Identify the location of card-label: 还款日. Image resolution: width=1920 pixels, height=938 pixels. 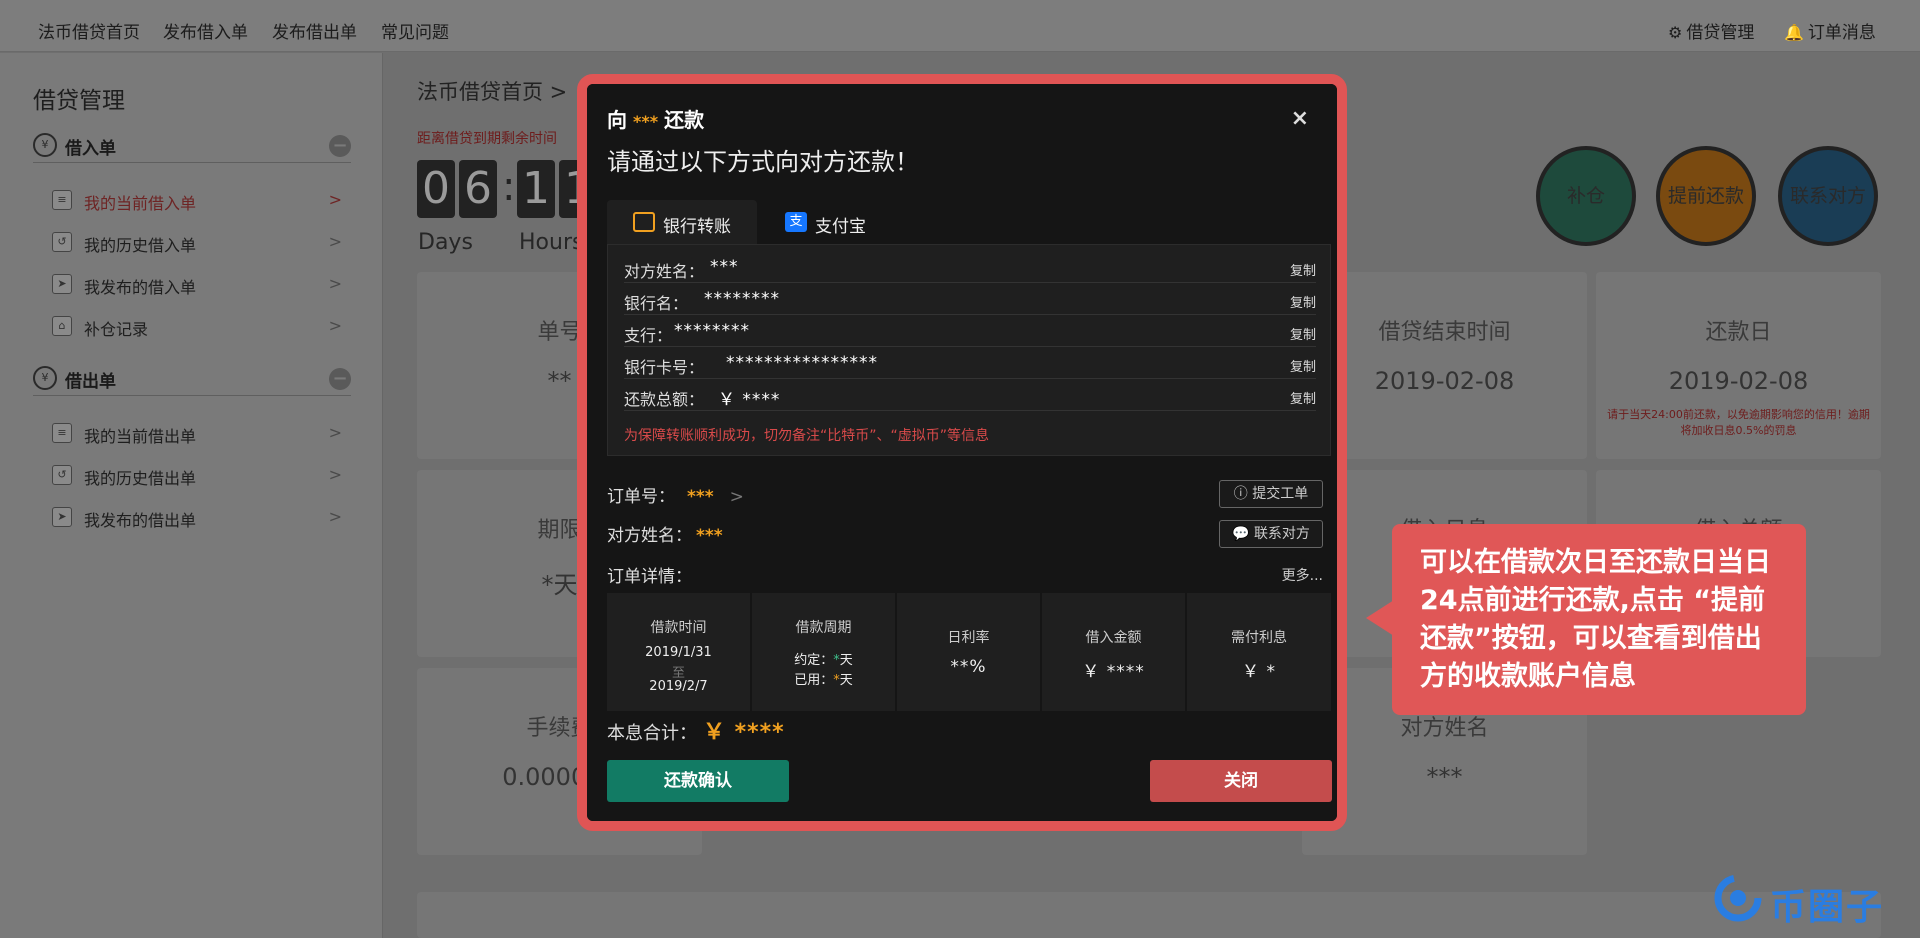
(1738, 332).